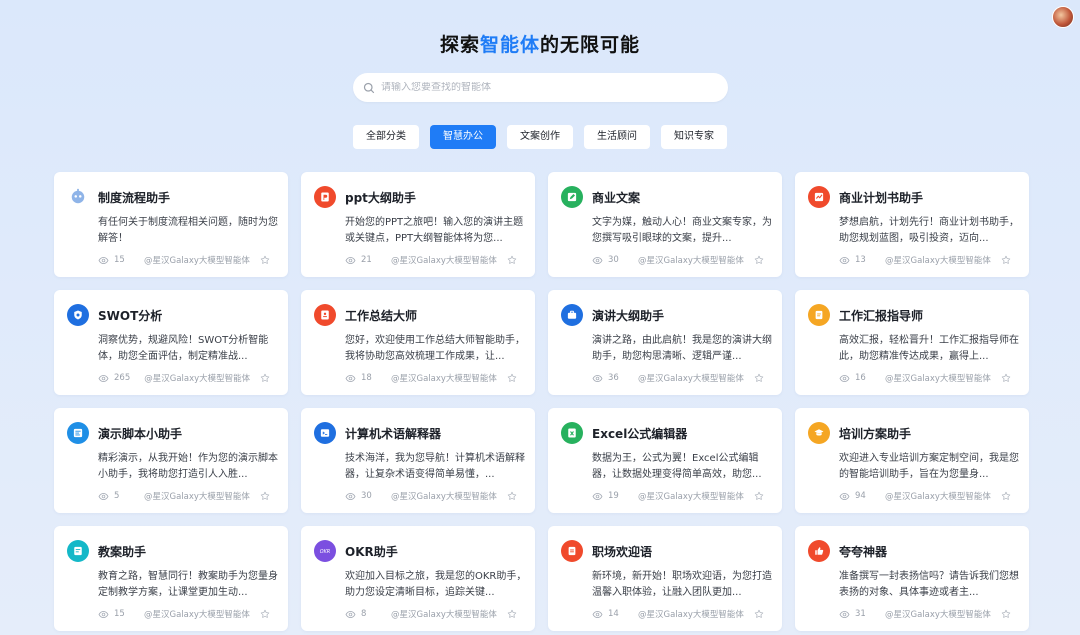 This screenshot has height=635, width=1080. What do you see at coordinates (617, 137) in the screenshot?
I see `tab-3: 生活顾问` at bounding box center [617, 137].